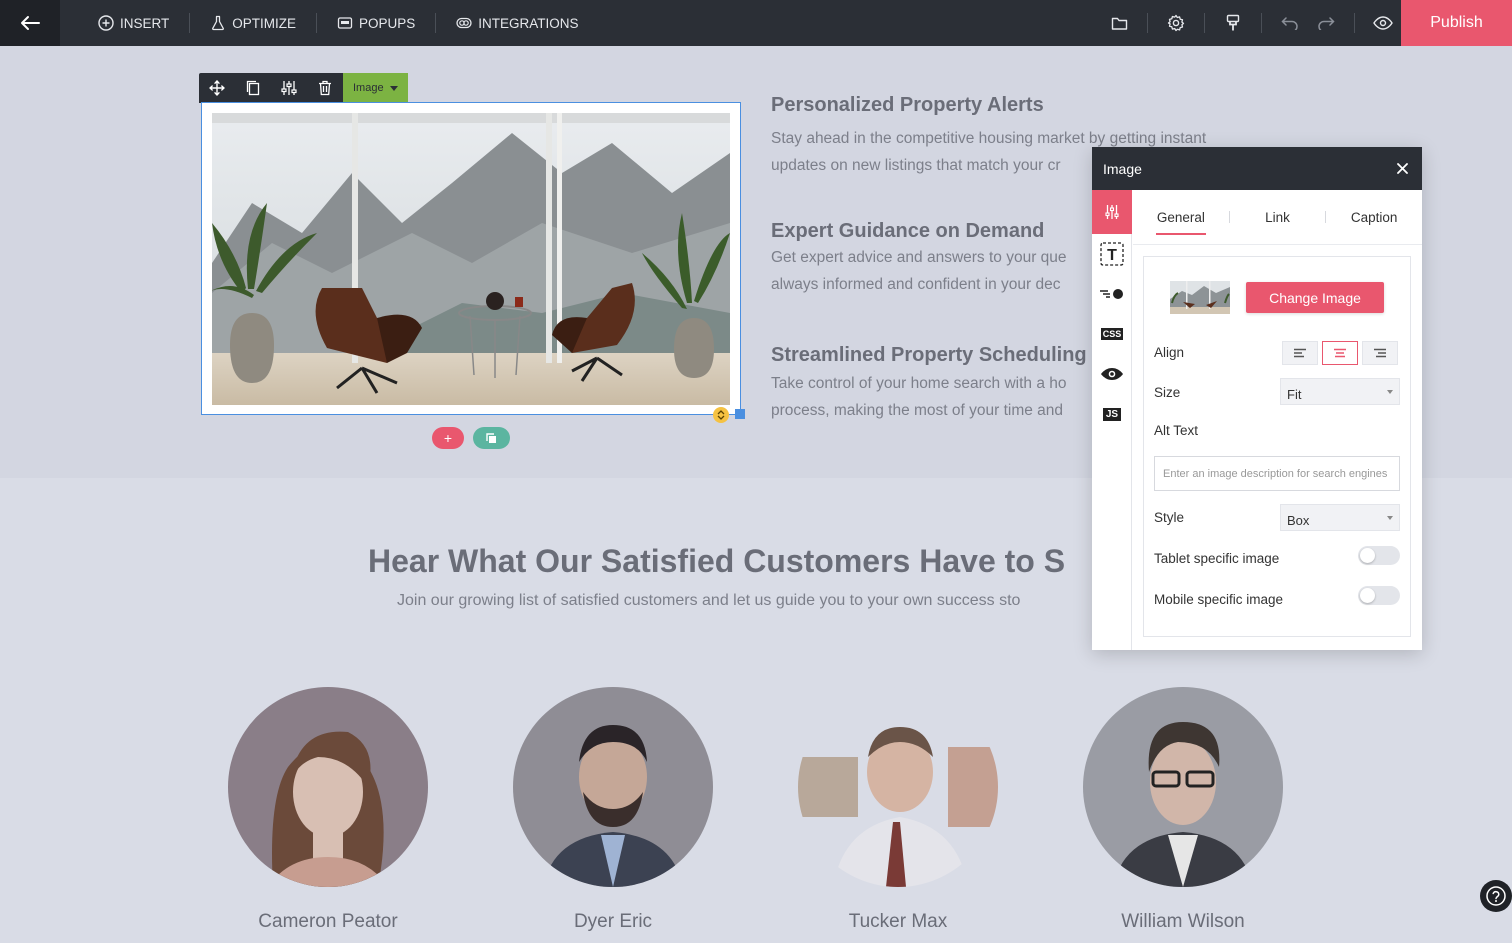 Image resolution: width=1512 pixels, height=943 pixels. I want to click on align-buttons, so click(1340, 353).